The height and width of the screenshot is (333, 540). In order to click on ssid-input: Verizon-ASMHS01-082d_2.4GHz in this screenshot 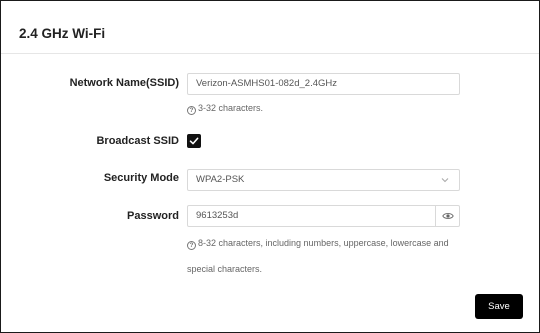, I will do `click(323, 84)`.